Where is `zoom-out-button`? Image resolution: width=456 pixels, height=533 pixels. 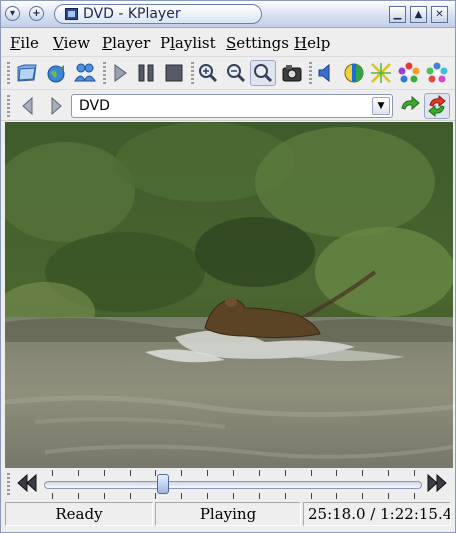 zoom-out-button is located at coordinates (236, 73).